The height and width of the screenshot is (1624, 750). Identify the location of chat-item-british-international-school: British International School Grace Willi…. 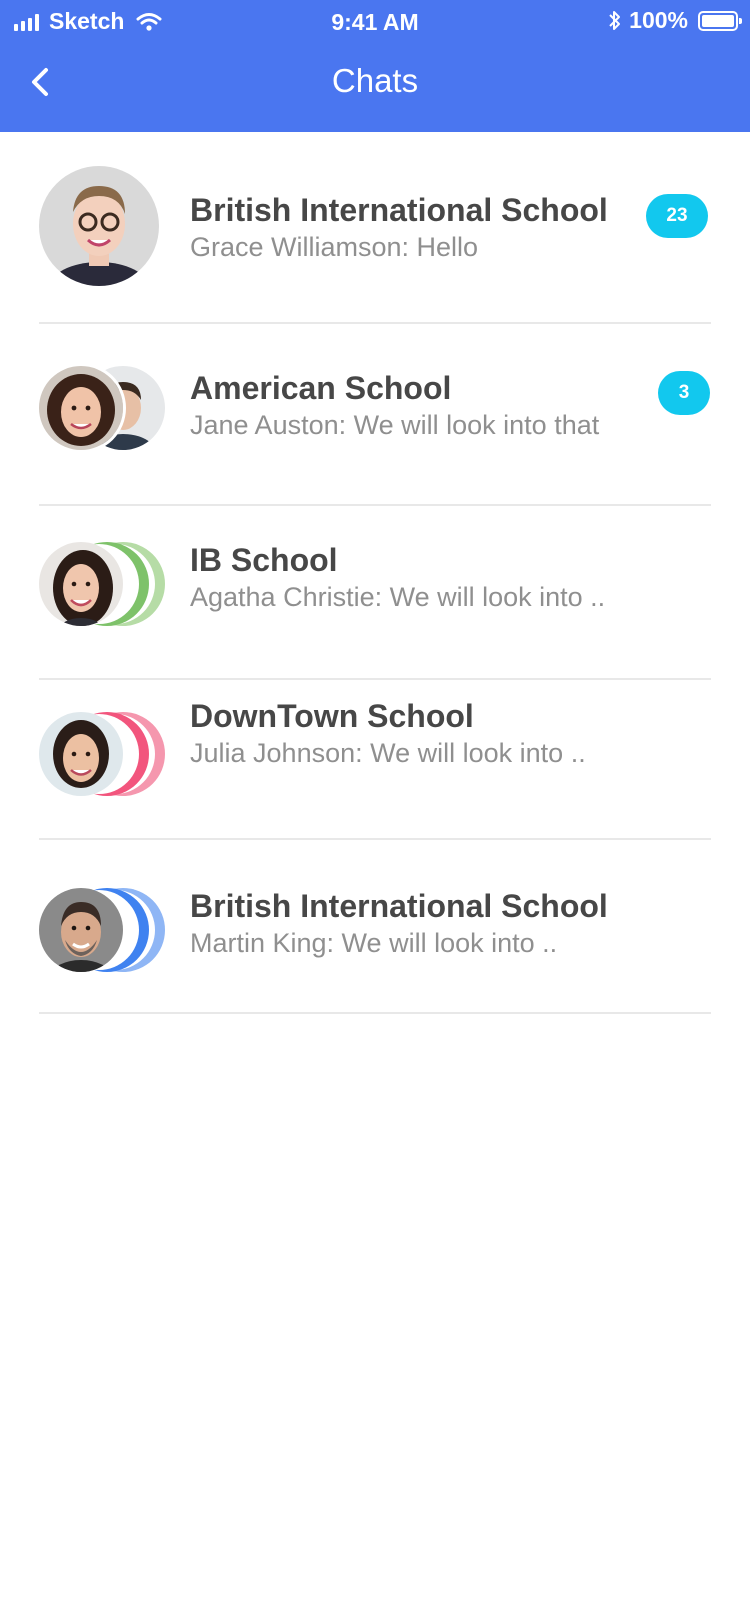
(375, 241).